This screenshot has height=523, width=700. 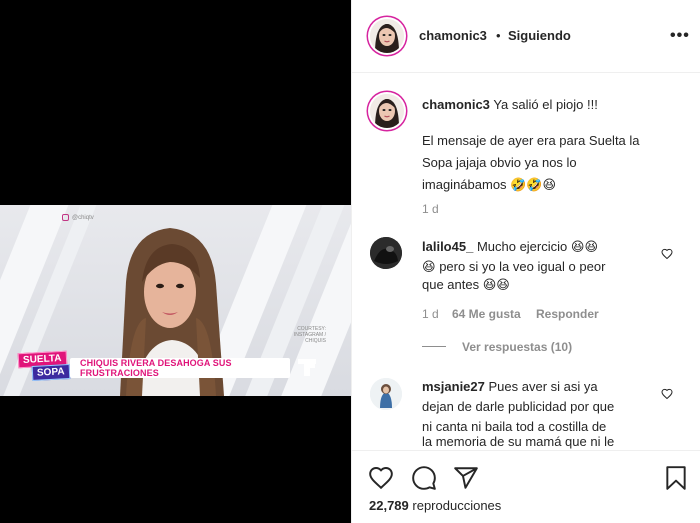 I want to click on caption-text-line3: Sopa jajaja obvio ya nos lo, so click(x=499, y=162).